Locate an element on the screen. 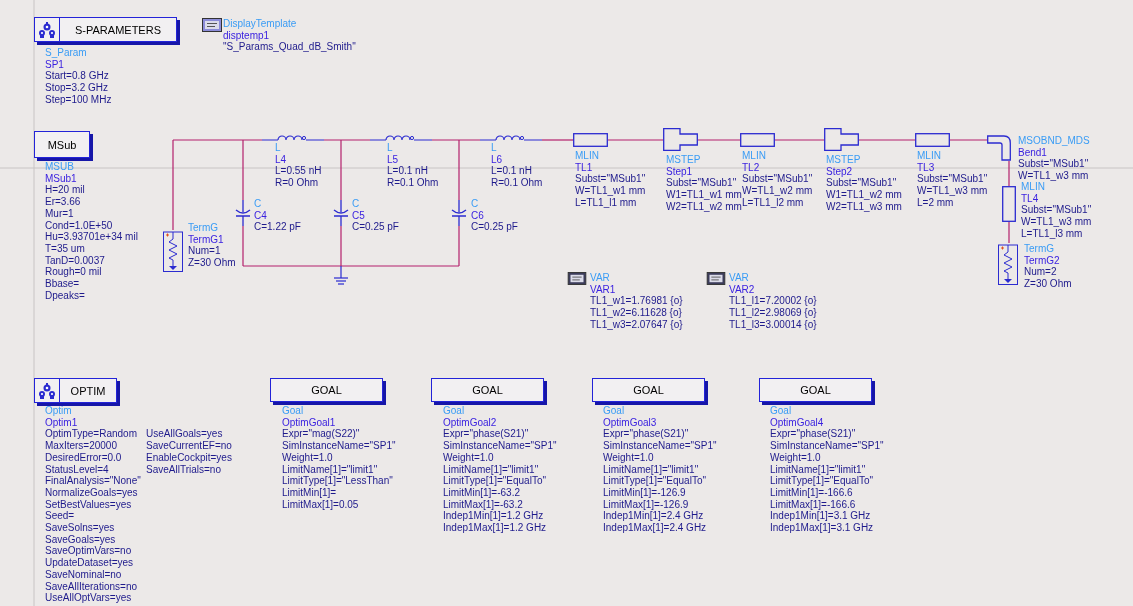 This screenshot has height=606, width=1133. component-name: TL1 is located at coordinates (584, 167).